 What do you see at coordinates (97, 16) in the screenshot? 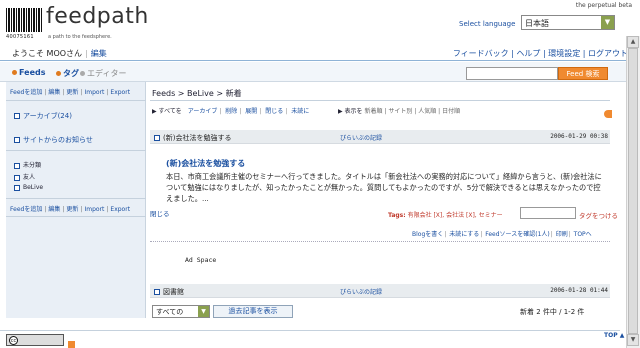
I see `logo-word: feedpath` at bounding box center [97, 16].